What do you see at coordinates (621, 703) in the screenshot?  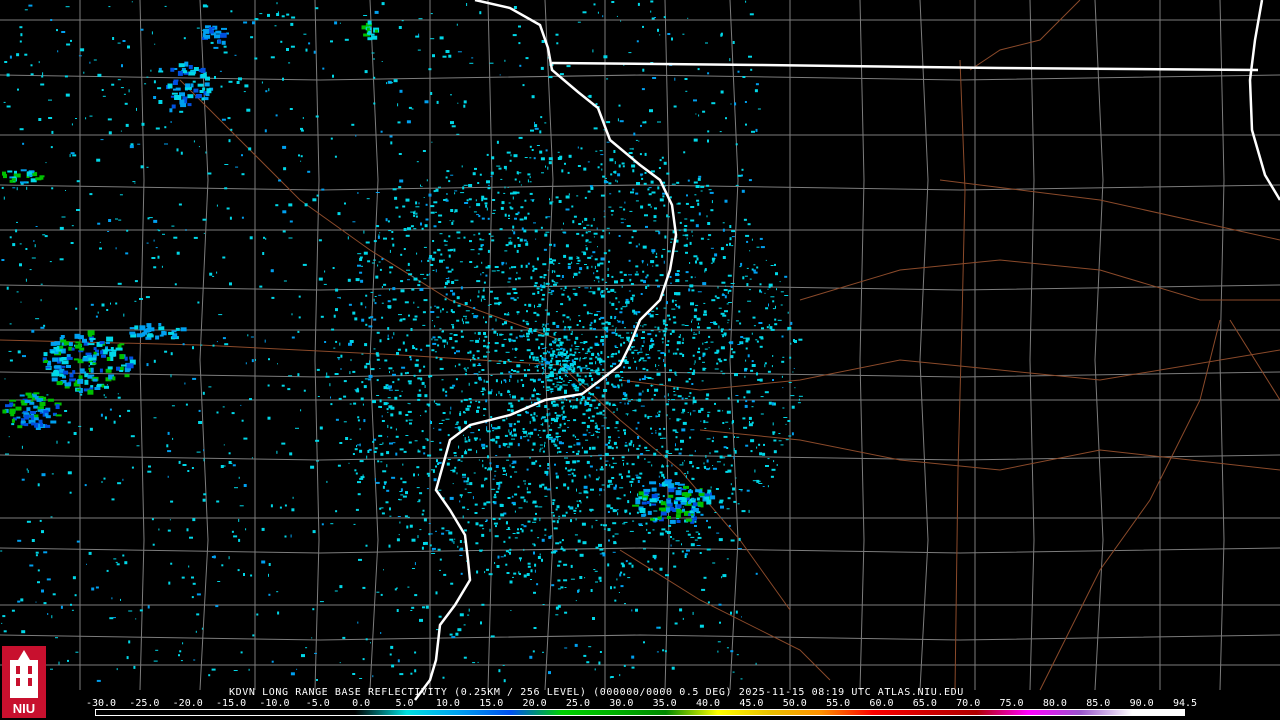 I see `legend-tick: 30.0` at bounding box center [621, 703].